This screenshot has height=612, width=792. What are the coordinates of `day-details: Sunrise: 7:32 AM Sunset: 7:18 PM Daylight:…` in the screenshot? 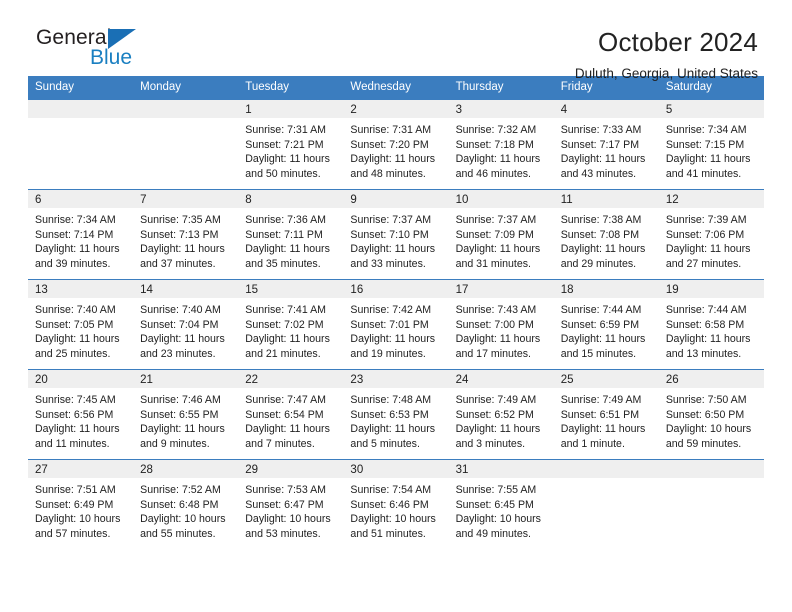 It's located at (501, 149).